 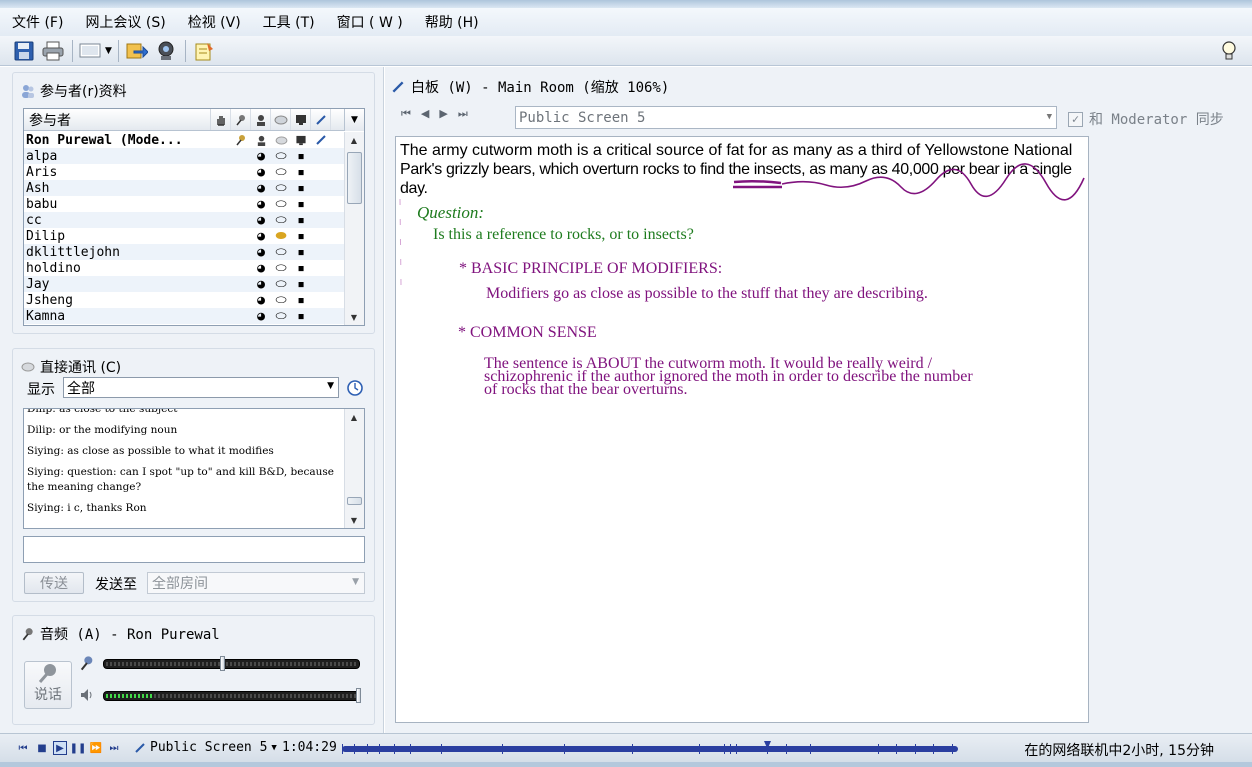 What do you see at coordinates (452, 22) in the screenshot?
I see `menu-help: 帮助 (H)` at bounding box center [452, 22].